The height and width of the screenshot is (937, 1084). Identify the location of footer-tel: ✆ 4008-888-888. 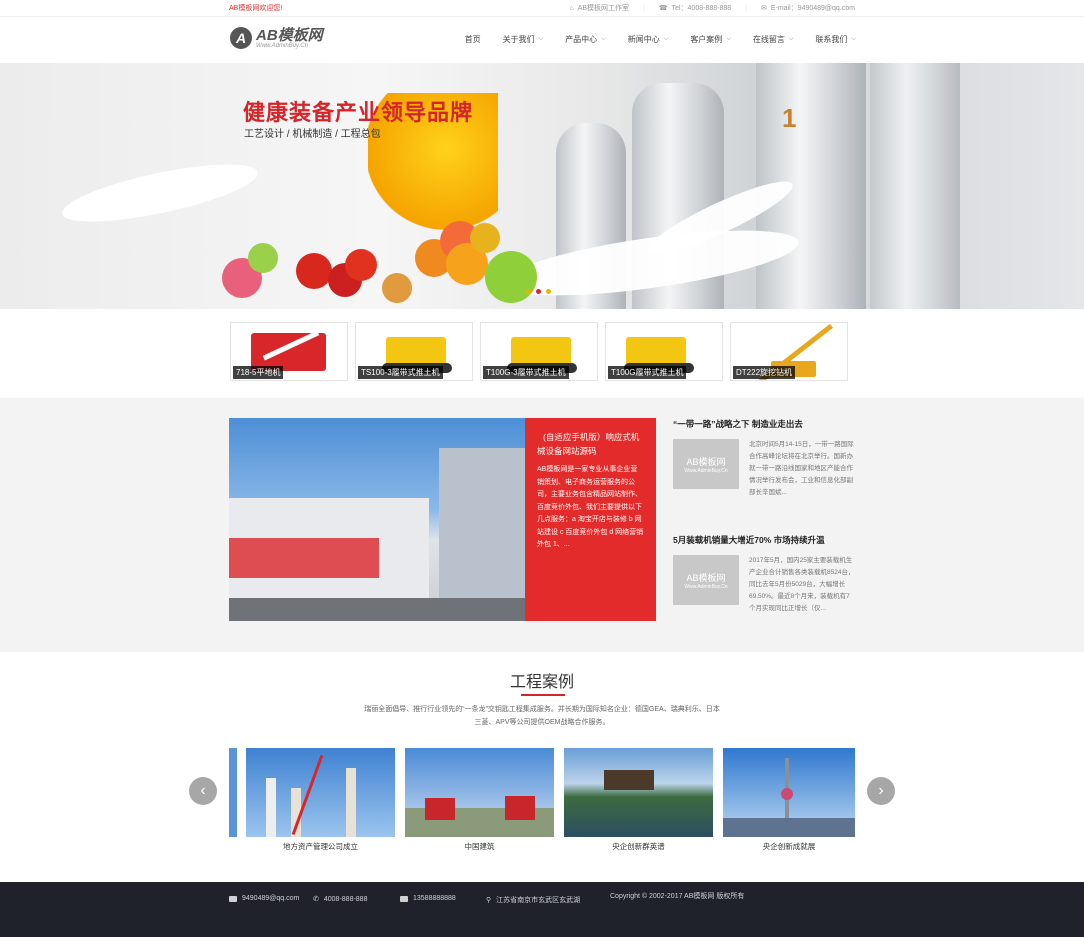
(340, 899).